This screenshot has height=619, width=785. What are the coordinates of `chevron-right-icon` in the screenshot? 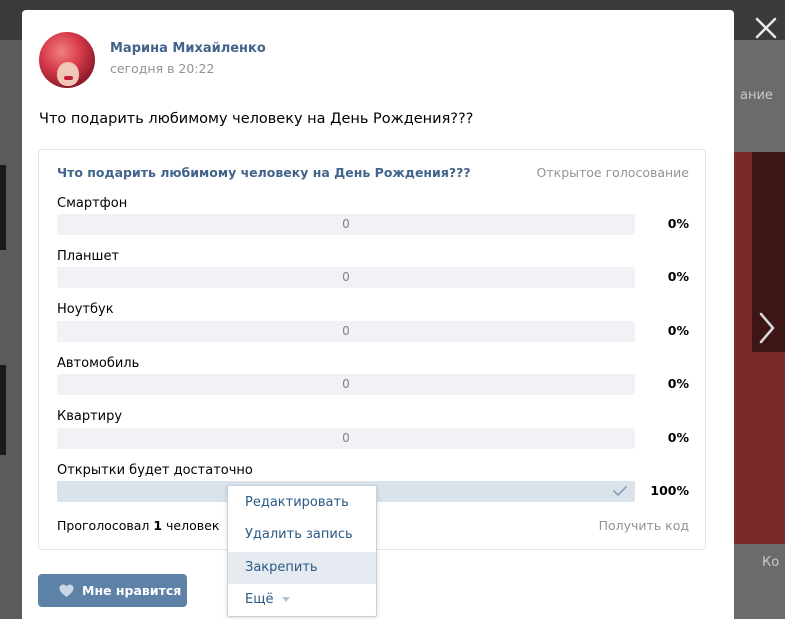 It's located at (767, 328).